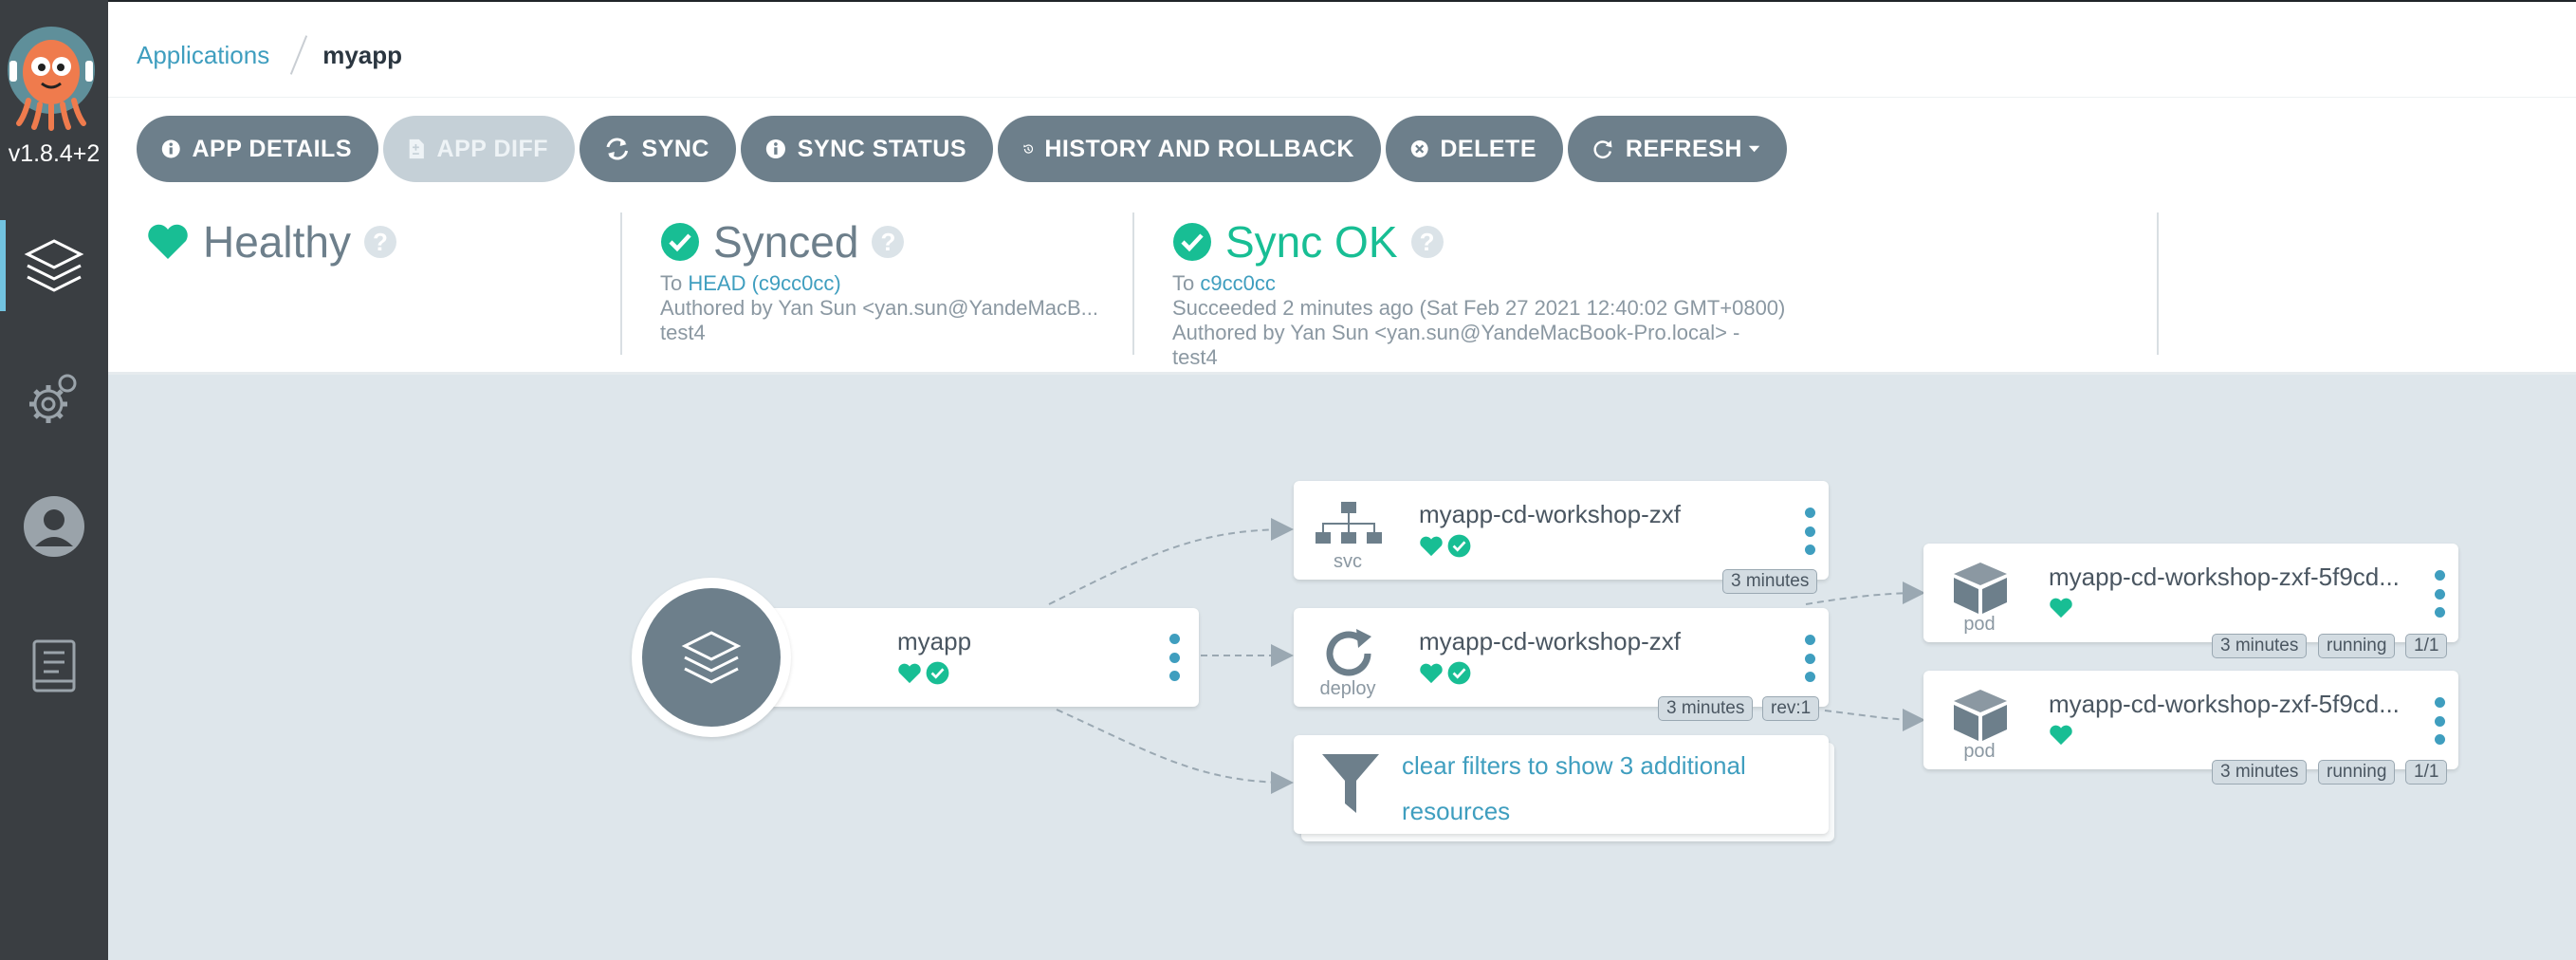 Image resolution: width=2576 pixels, height=960 pixels. Describe the element at coordinates (934, 641) in the screenshot. I see `app-node-name: myapp` at that location.